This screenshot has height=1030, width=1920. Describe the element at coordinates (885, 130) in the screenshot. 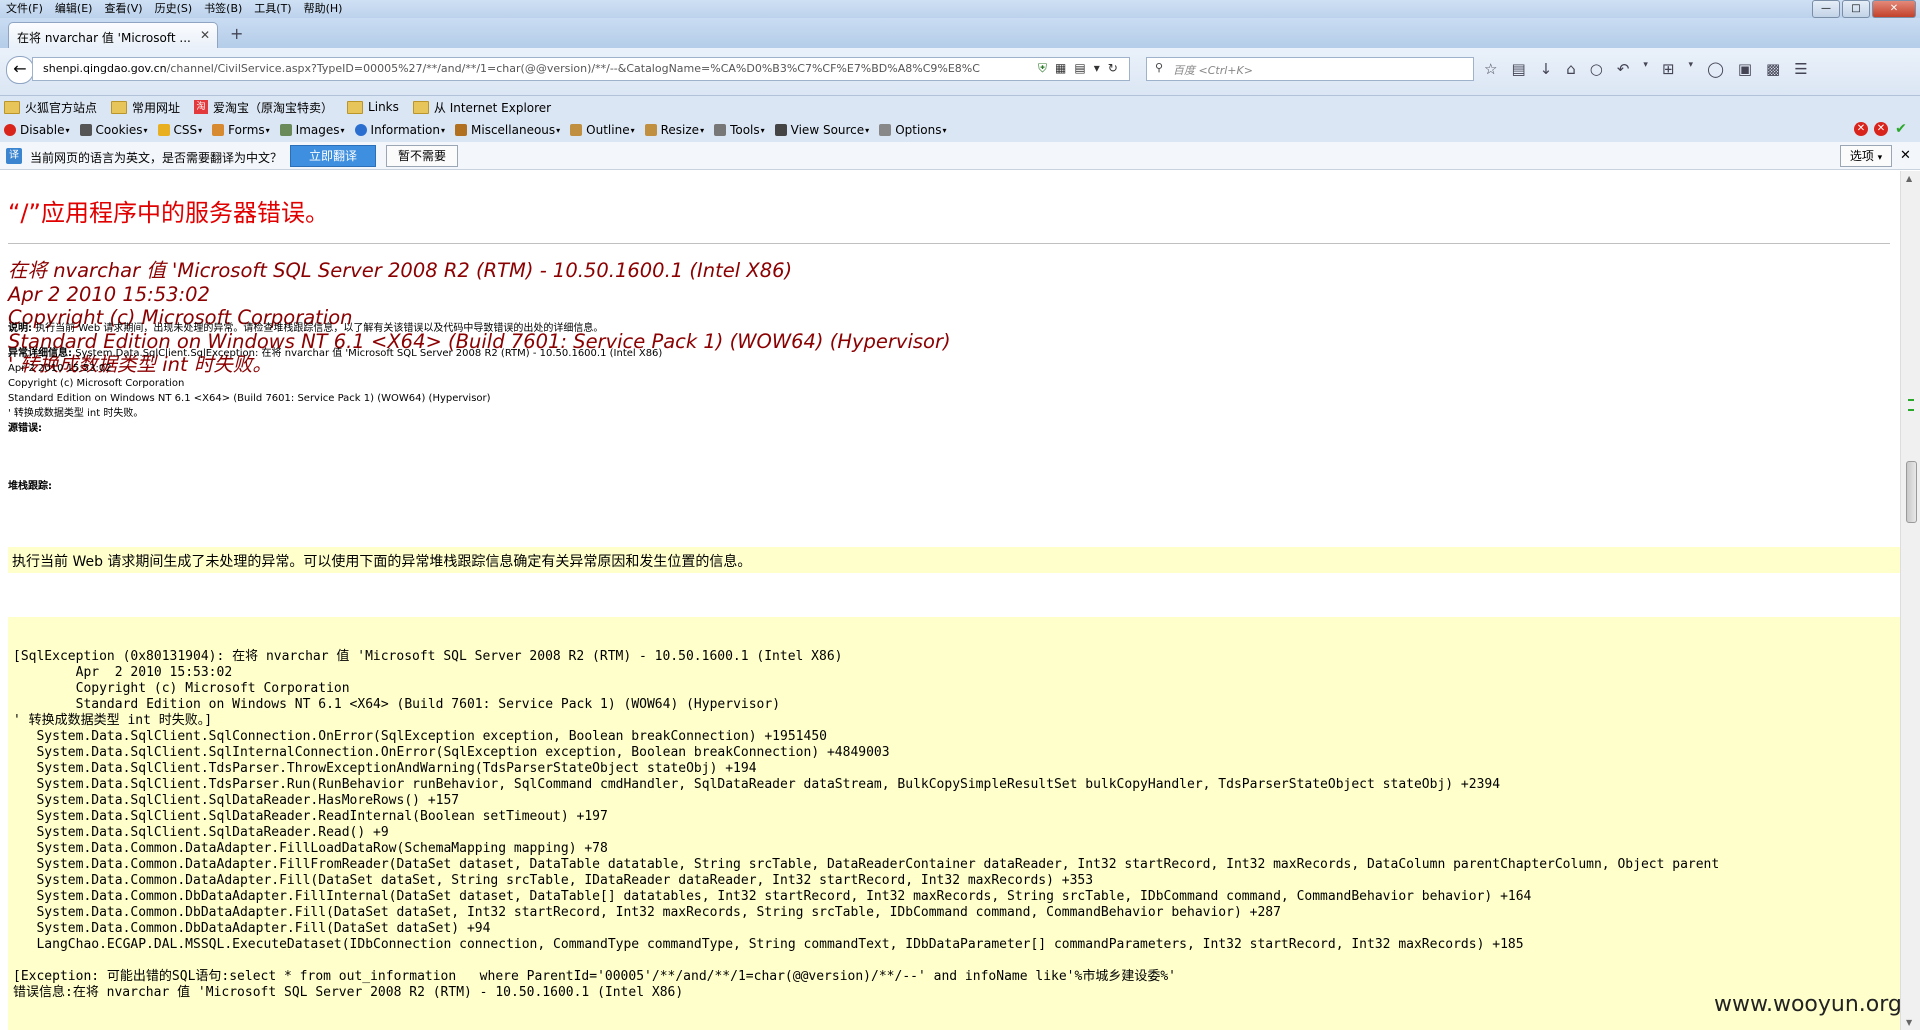

I see `options-icon` at that location.